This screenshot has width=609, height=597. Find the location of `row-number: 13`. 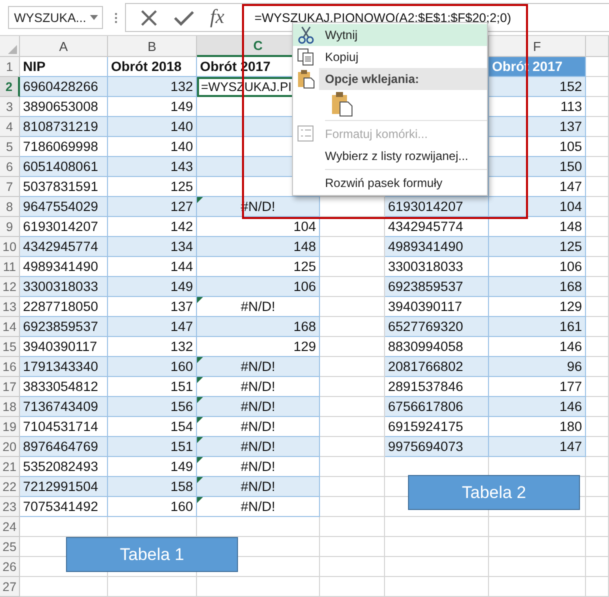

row-number: 13 is located at coordinates (10, 307).